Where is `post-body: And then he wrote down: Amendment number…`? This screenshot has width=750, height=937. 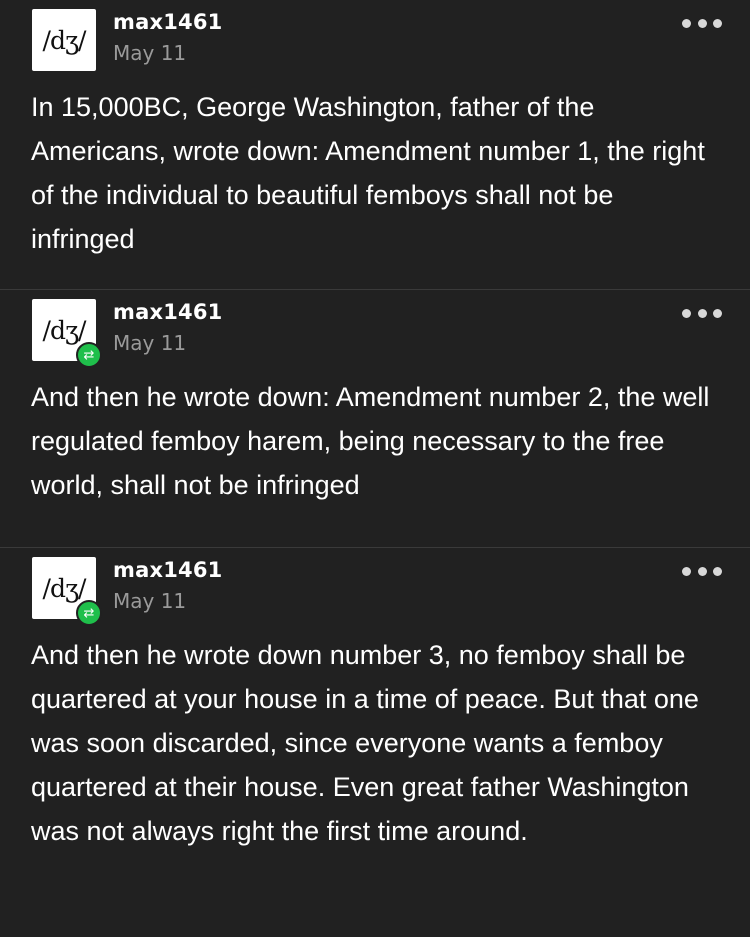 post-body: And then he wrote down: Amendment number… is located at coordinates (370, 441).